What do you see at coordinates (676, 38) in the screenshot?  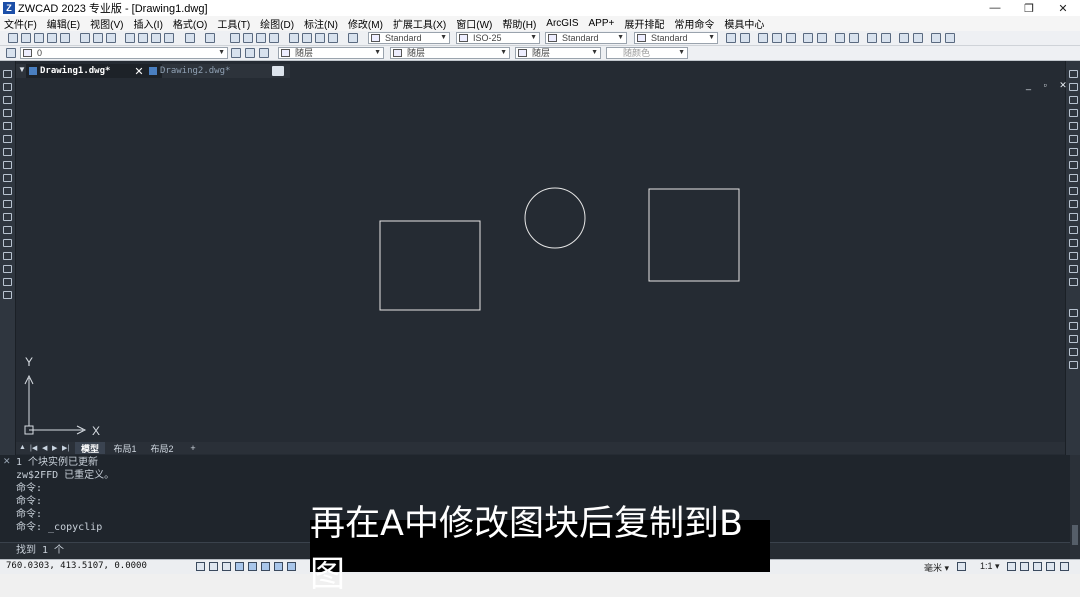 I see `multileader-style-select: Standard ▼` at bounding box center [676, 38].